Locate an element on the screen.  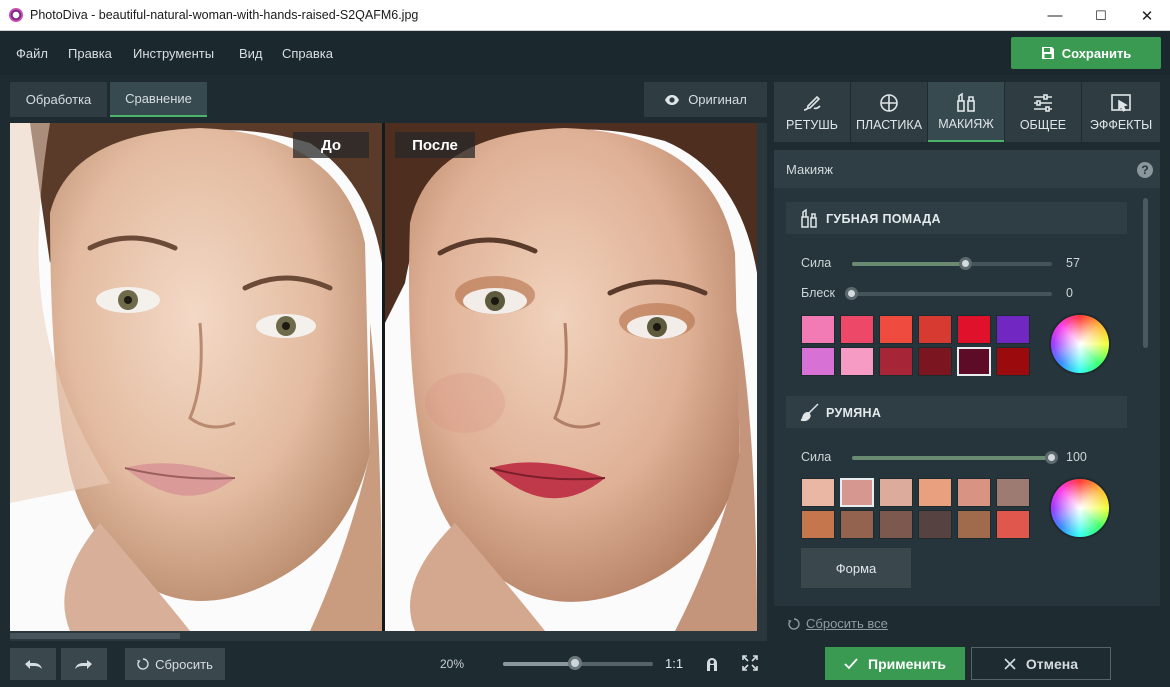
panel-header: Макияж ? is located at coordinates (967, 169).